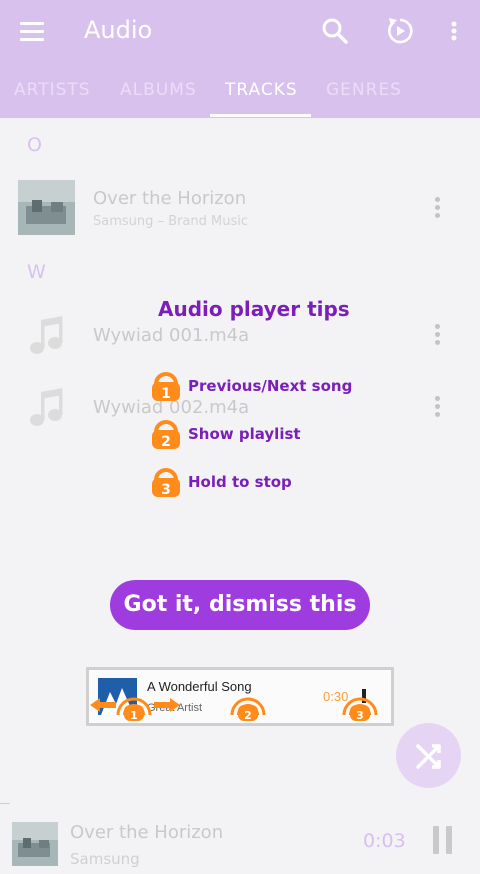  Describe the element at coordinates (454, 31) in the screenshot. I see `more-options-icon` at that location.